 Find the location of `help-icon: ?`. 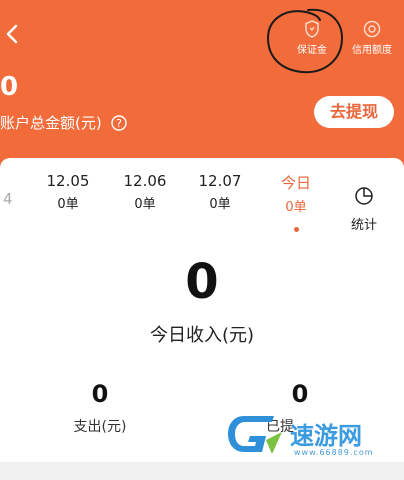

help-icon: ? is located at coordinates (118, 123).